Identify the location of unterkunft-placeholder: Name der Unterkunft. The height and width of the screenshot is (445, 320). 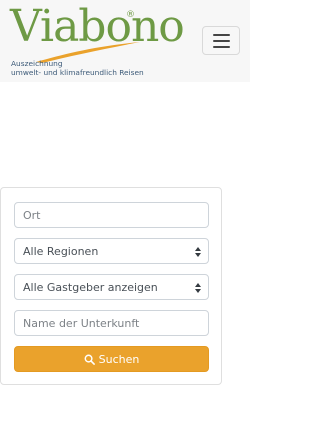
(81, 323).